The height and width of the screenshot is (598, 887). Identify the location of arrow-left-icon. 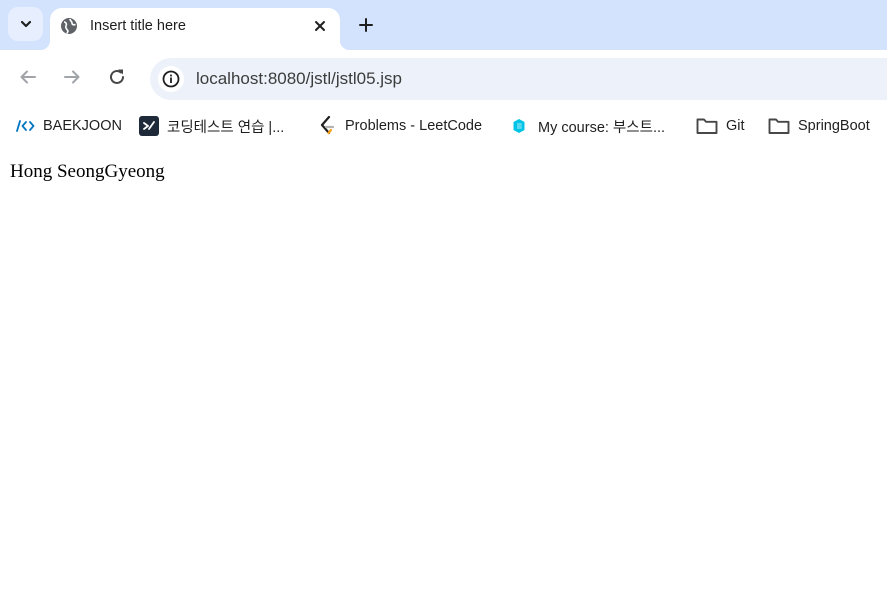
(28, 77).